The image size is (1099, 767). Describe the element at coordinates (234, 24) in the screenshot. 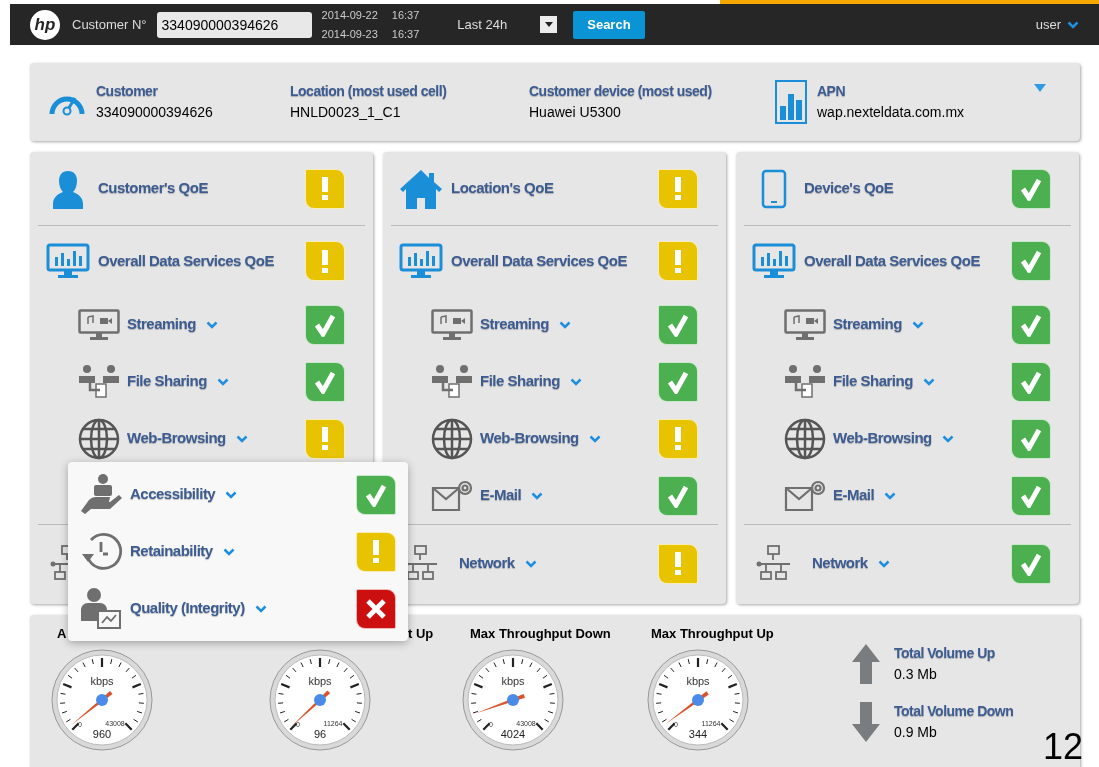

I see `customer-number-field: 334090000394626` at that location.